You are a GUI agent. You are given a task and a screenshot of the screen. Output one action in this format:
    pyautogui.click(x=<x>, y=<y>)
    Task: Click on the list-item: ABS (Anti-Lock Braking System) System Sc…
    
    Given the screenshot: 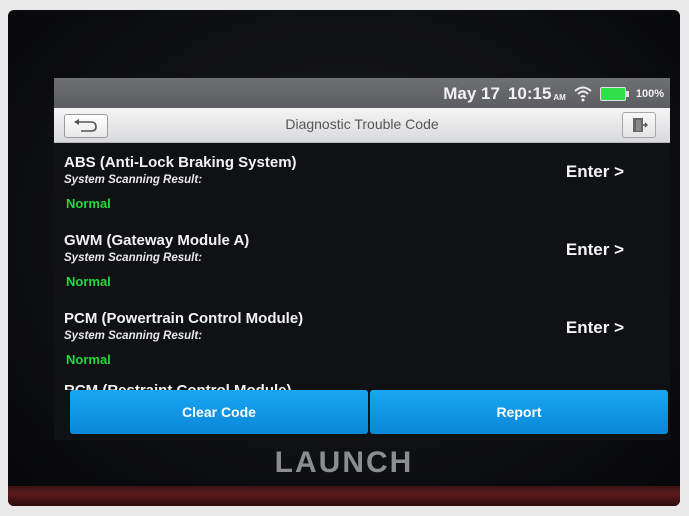 What is the action you would take?
    pyautogui.click(x=362, y=183)
    